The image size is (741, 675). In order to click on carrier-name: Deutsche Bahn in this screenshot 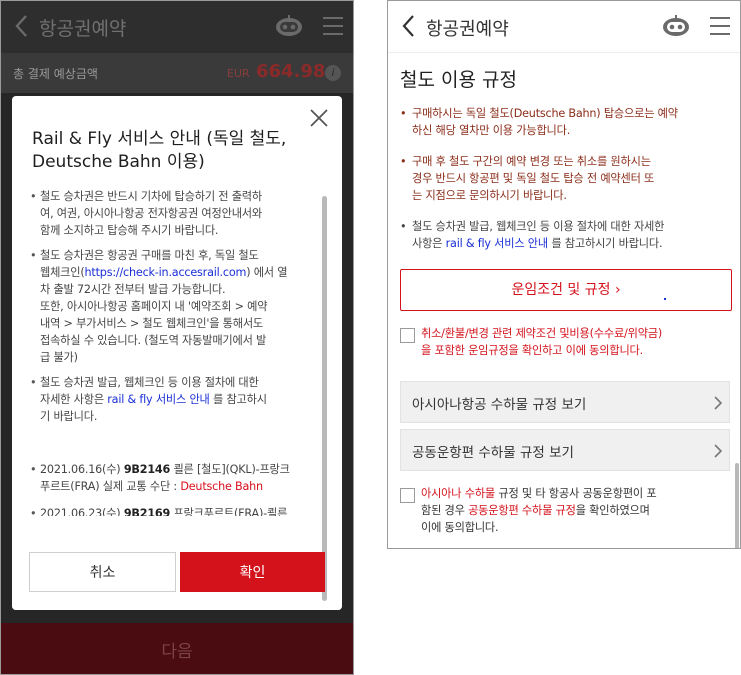, I will do `click(221, 486)`.